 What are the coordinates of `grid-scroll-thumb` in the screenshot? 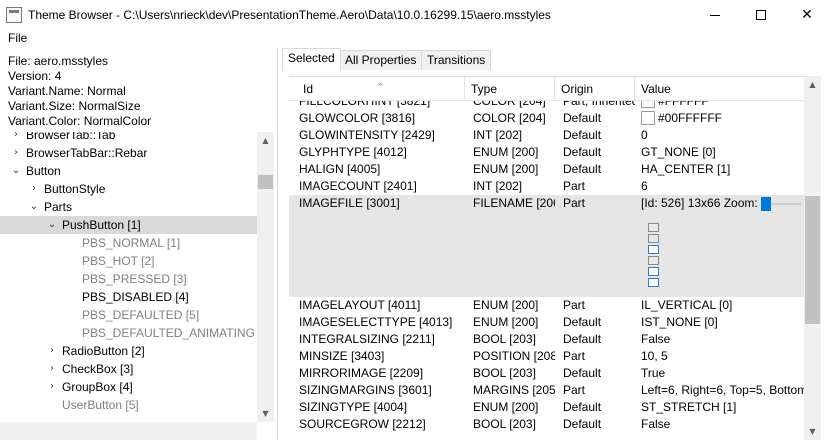 It's located at (812, 260).